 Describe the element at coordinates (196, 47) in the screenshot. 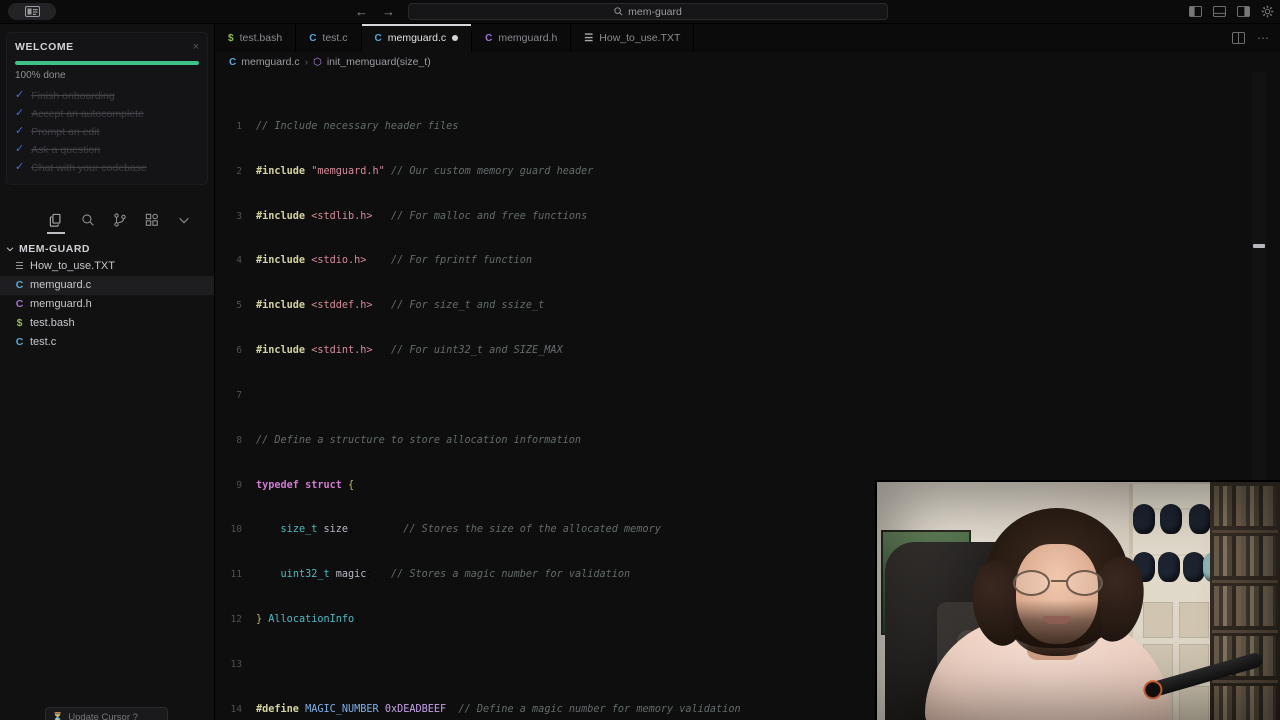

I see `close-icon: ×` at that location.